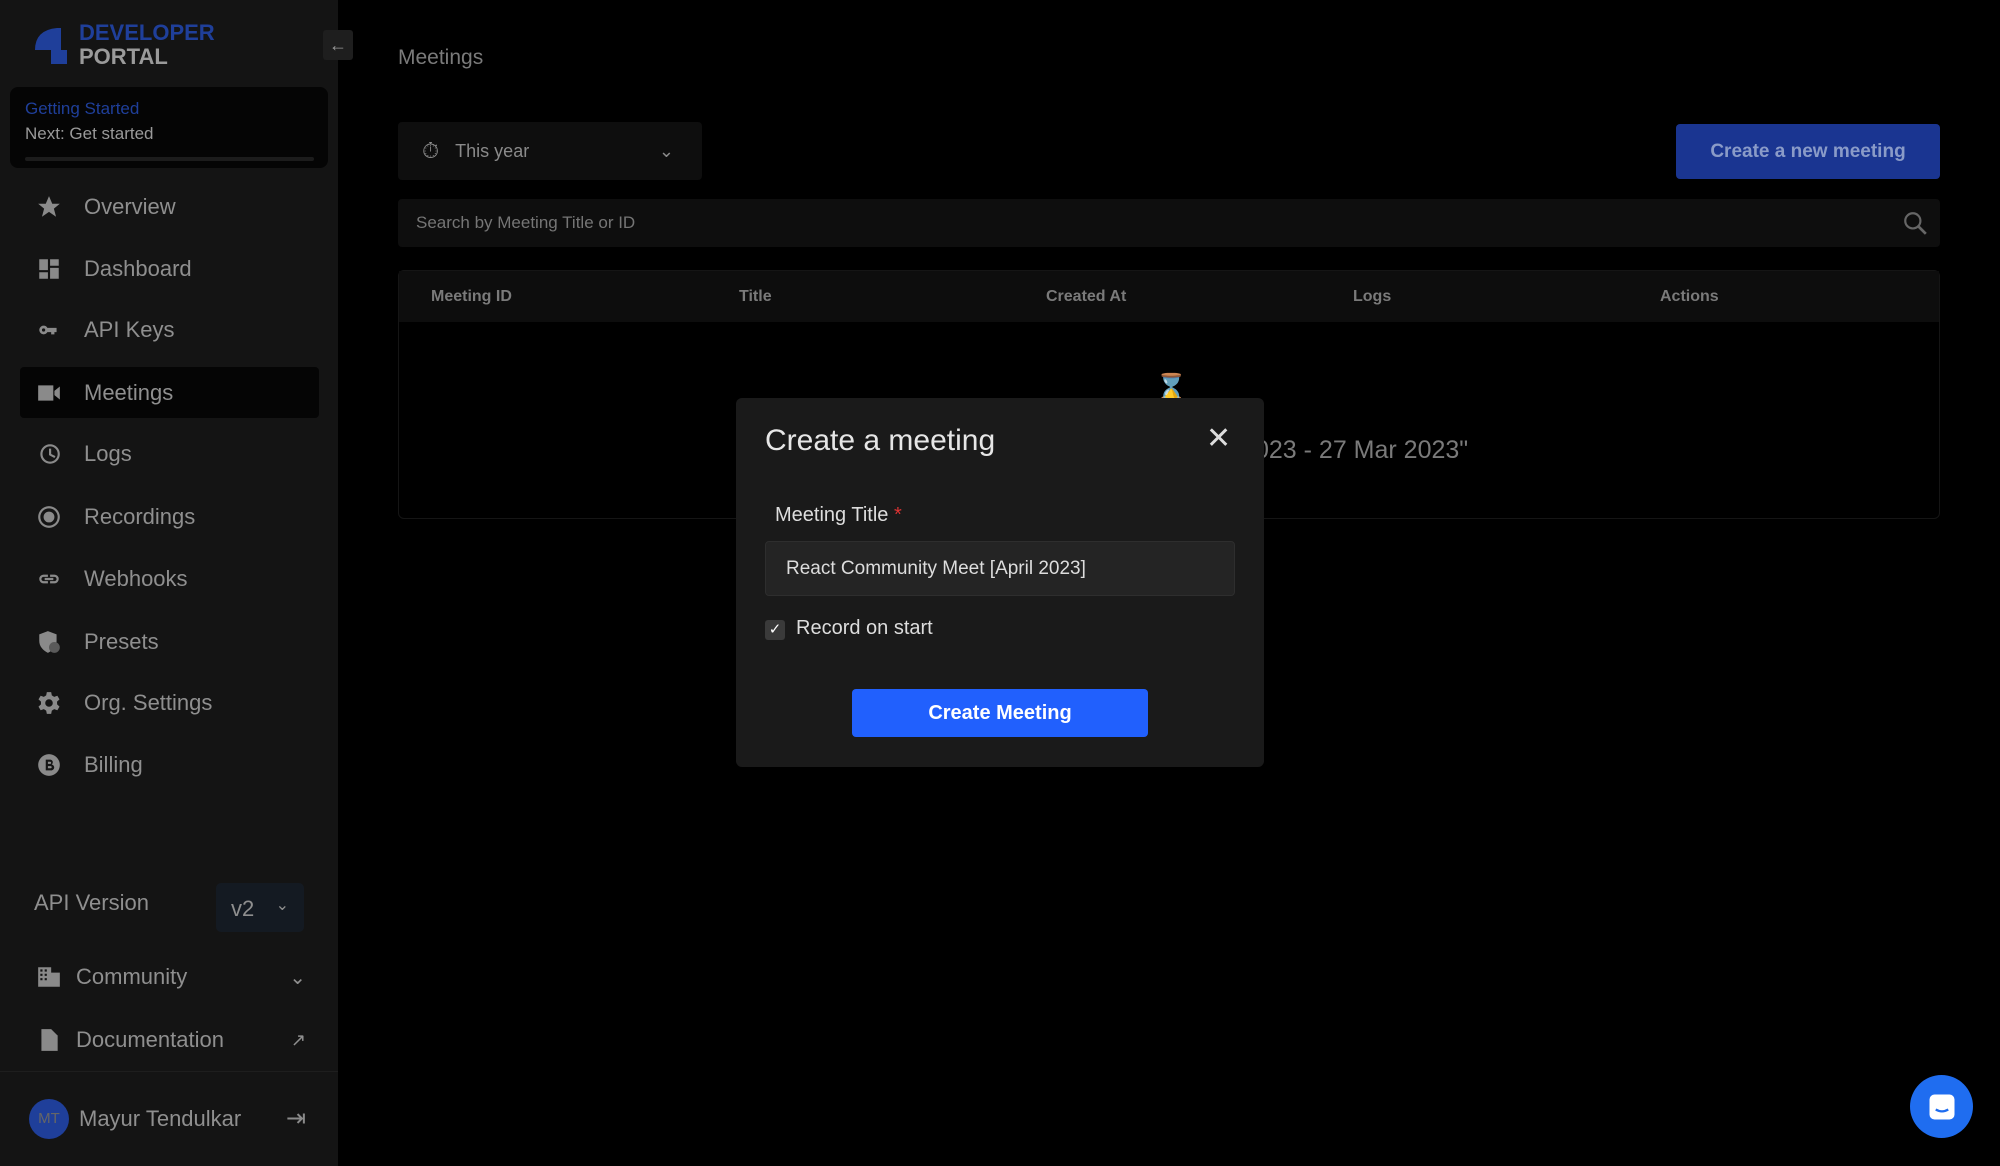  I want to click on logout-icon: ⇥, so click(296, 1118).